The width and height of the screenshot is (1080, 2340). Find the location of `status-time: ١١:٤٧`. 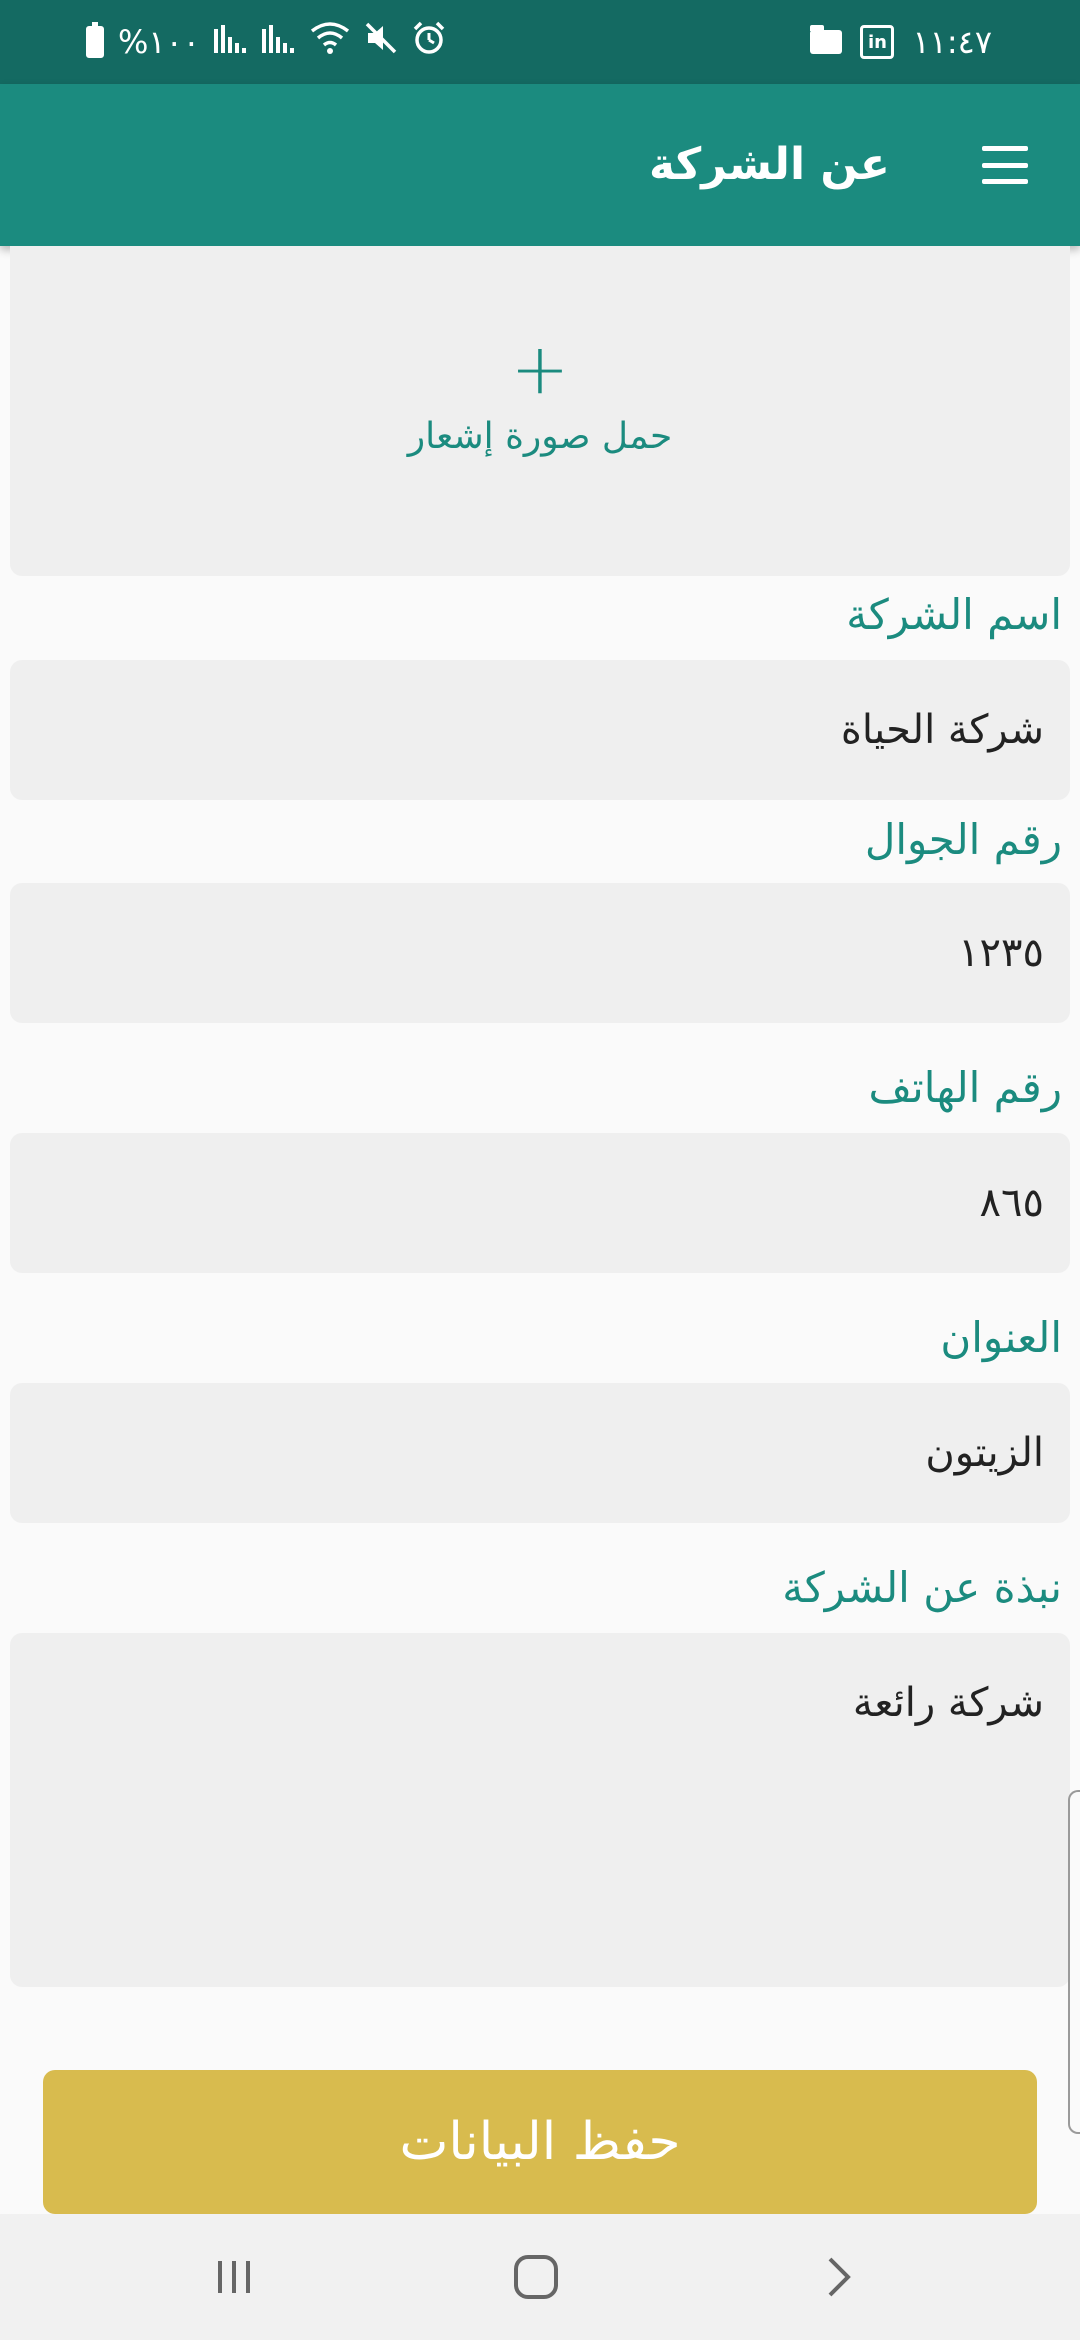

status-time: ١١:٤٧ is located at coordinates (952, 42).